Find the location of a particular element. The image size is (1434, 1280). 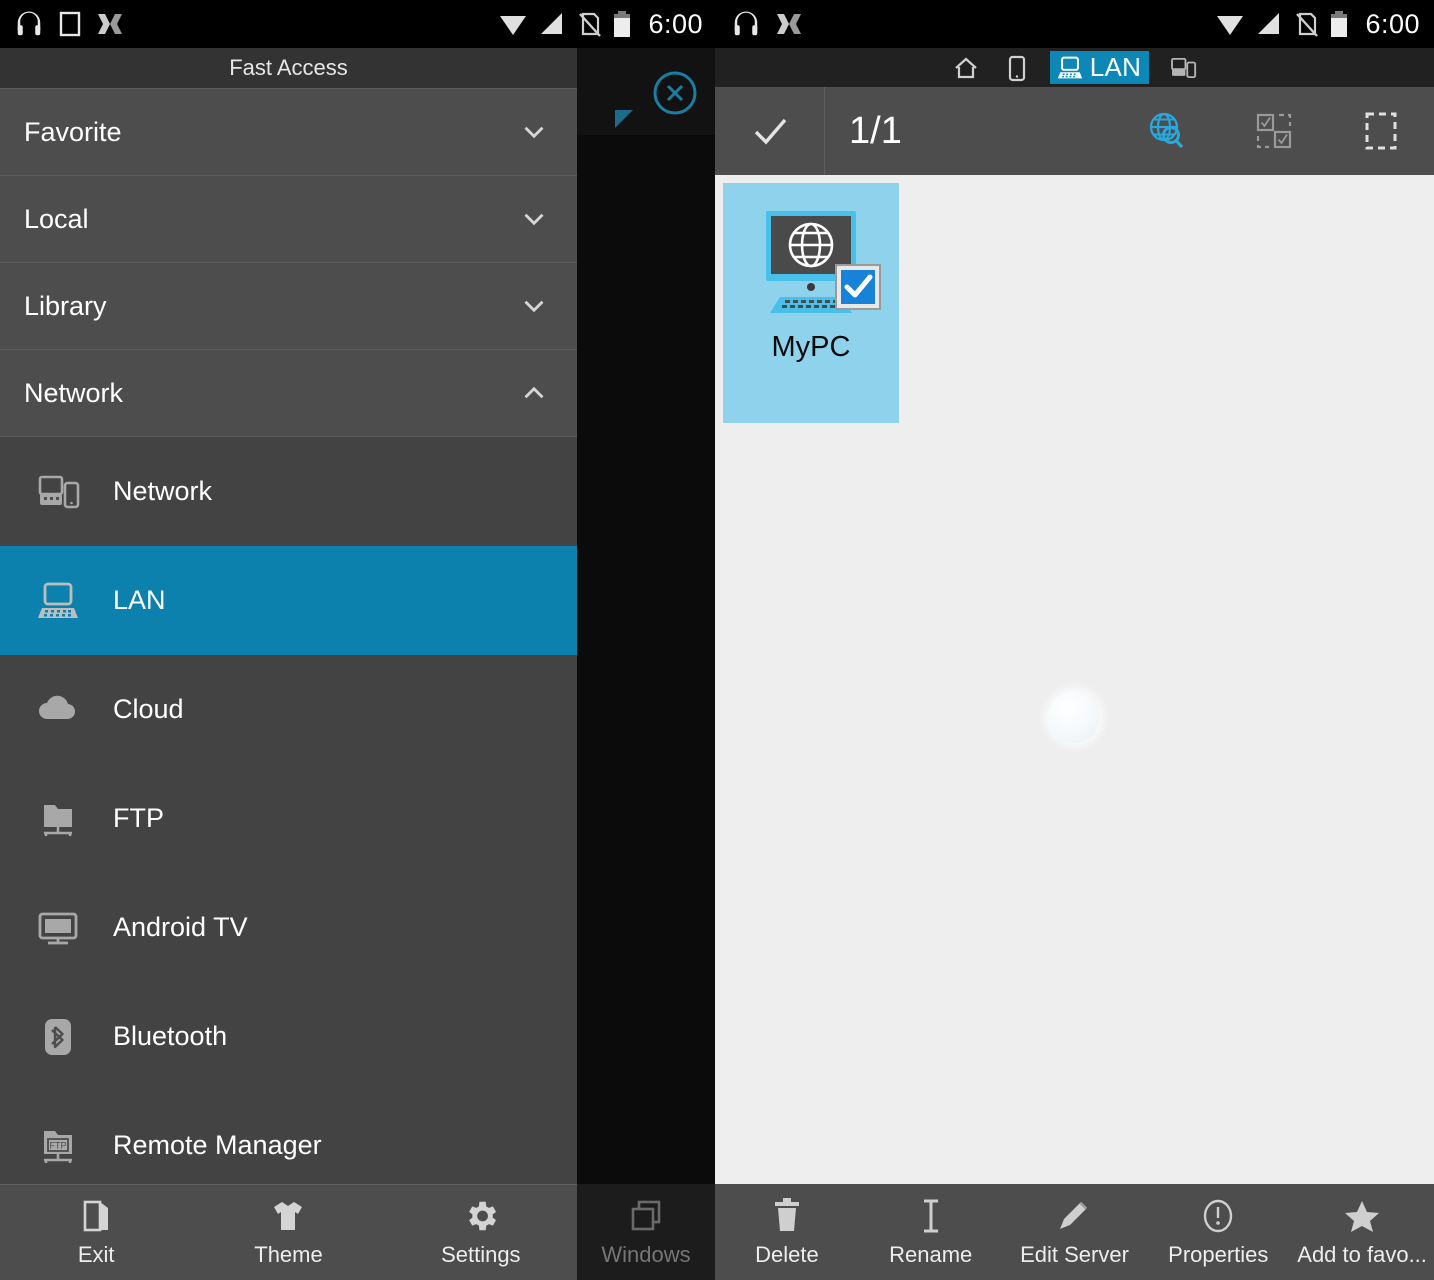

sidebar-item-network: Network is located at coordinates (288, 491).